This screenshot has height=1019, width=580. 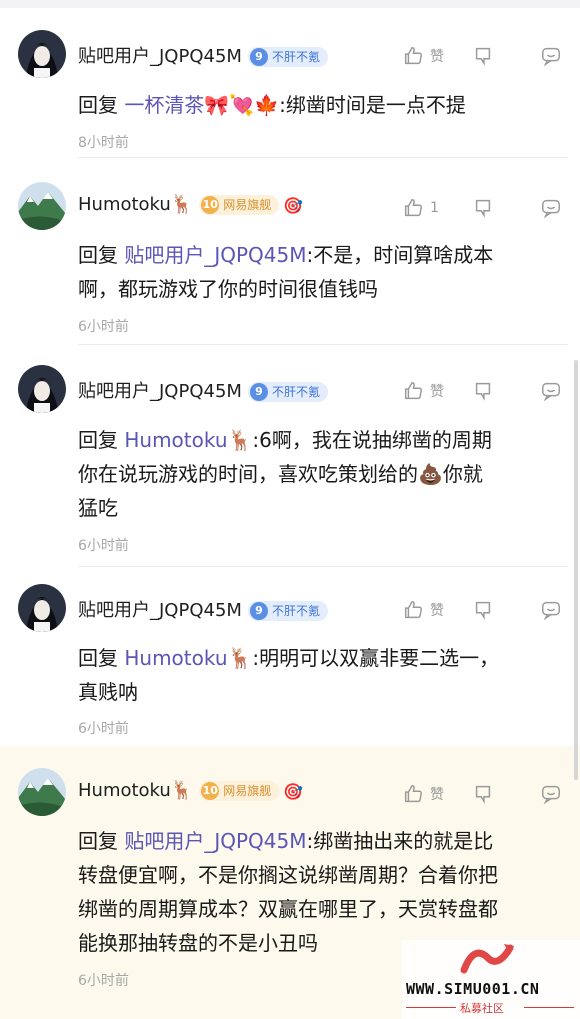 I want to click on comment-actions: 1, so click(x=482, y=208).